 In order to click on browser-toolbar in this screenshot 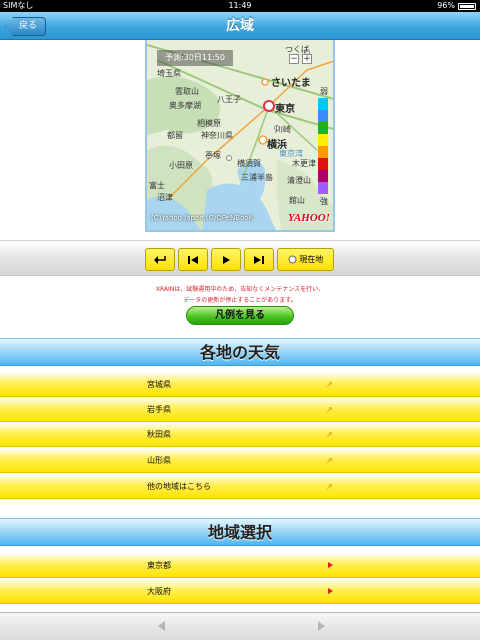, I will do `click(240, 626)`.